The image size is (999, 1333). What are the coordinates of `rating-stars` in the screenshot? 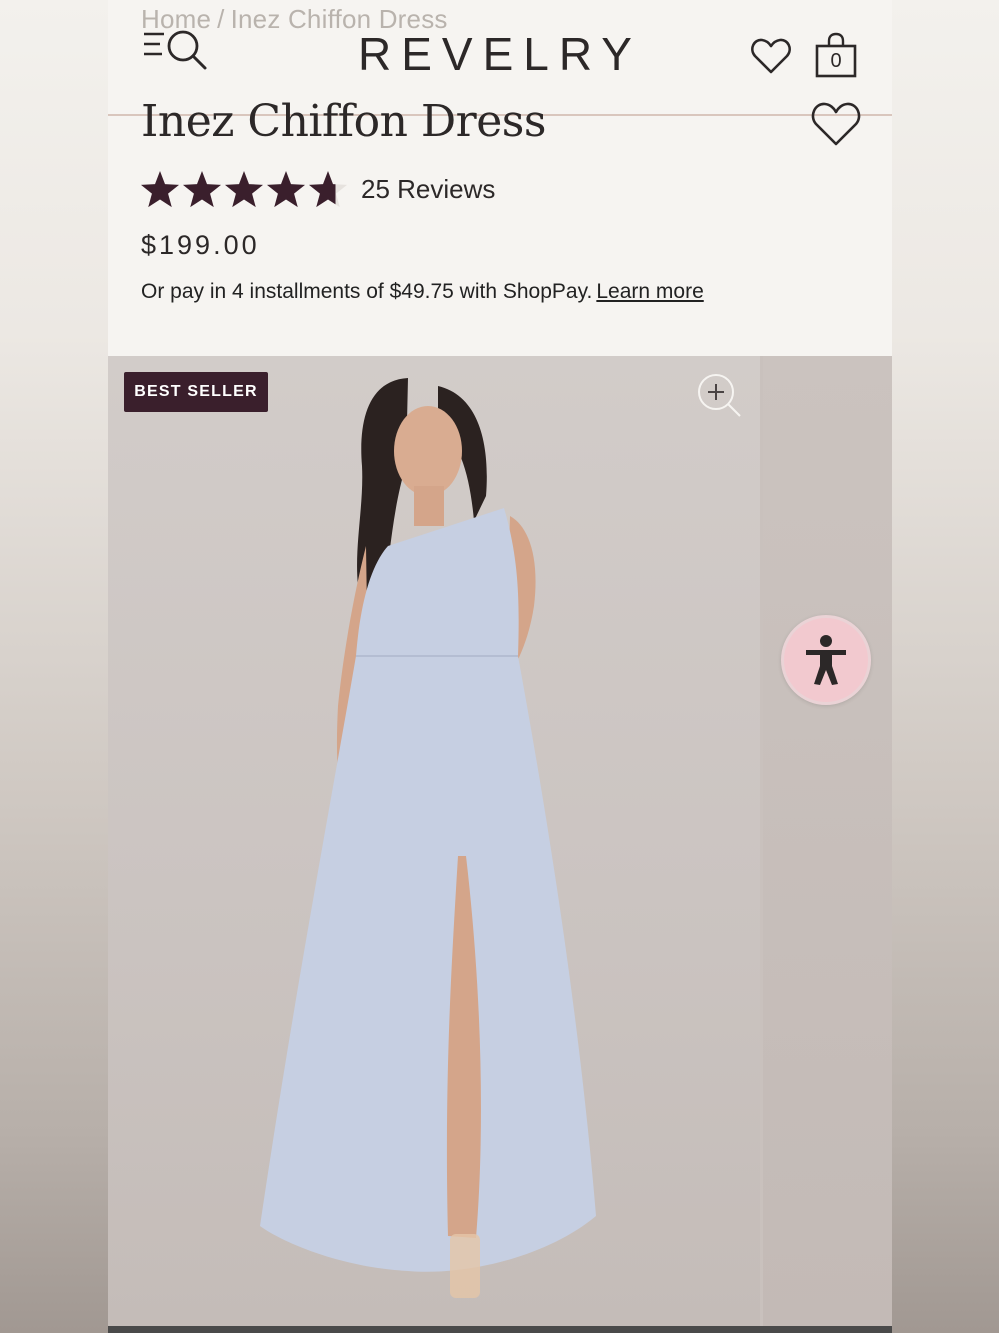 It's located at (244, 189).